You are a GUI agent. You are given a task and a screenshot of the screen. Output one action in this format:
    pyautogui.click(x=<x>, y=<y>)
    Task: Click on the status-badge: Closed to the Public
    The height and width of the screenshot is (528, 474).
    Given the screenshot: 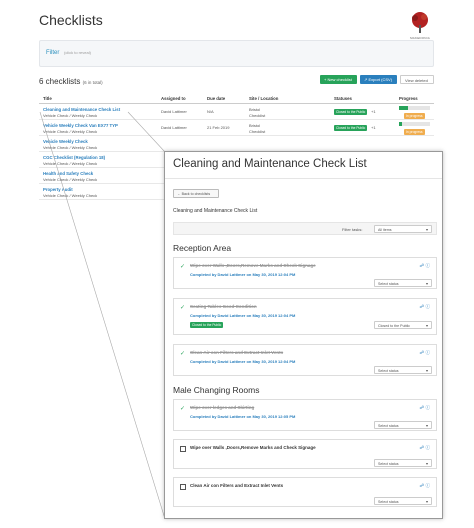 What is the action you would take?
    pyautogui.click(x=207, y=325)
    